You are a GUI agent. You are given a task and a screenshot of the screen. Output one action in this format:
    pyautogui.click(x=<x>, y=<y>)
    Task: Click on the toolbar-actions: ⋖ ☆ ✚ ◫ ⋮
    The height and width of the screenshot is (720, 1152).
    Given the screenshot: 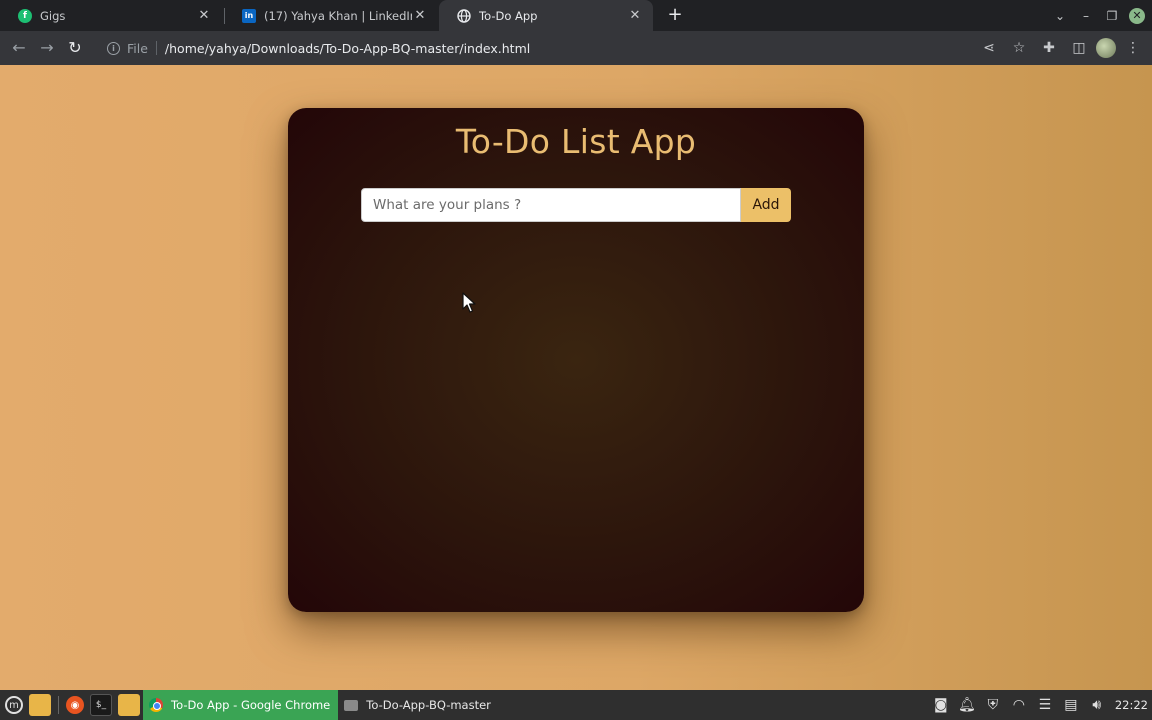 What is the action you would take?
    pyautogui.click(x=1061, y=48)
    